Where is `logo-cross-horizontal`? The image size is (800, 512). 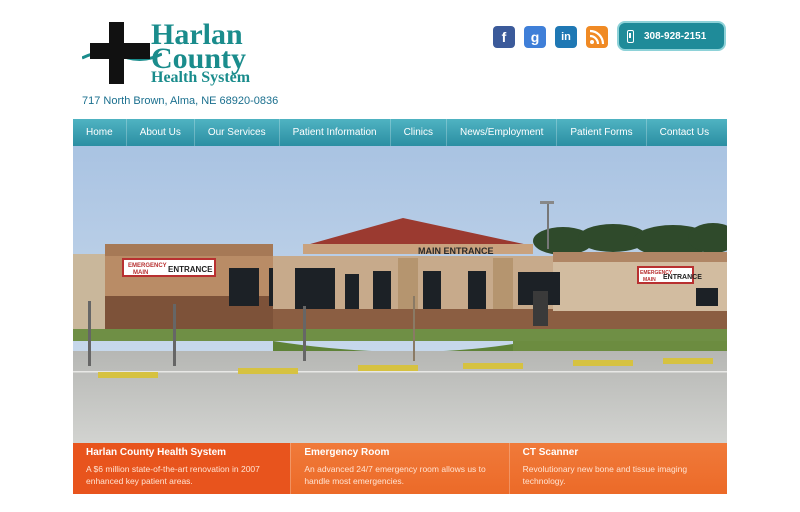
logo-cross-horizontal is located at coordinates (120, 51).